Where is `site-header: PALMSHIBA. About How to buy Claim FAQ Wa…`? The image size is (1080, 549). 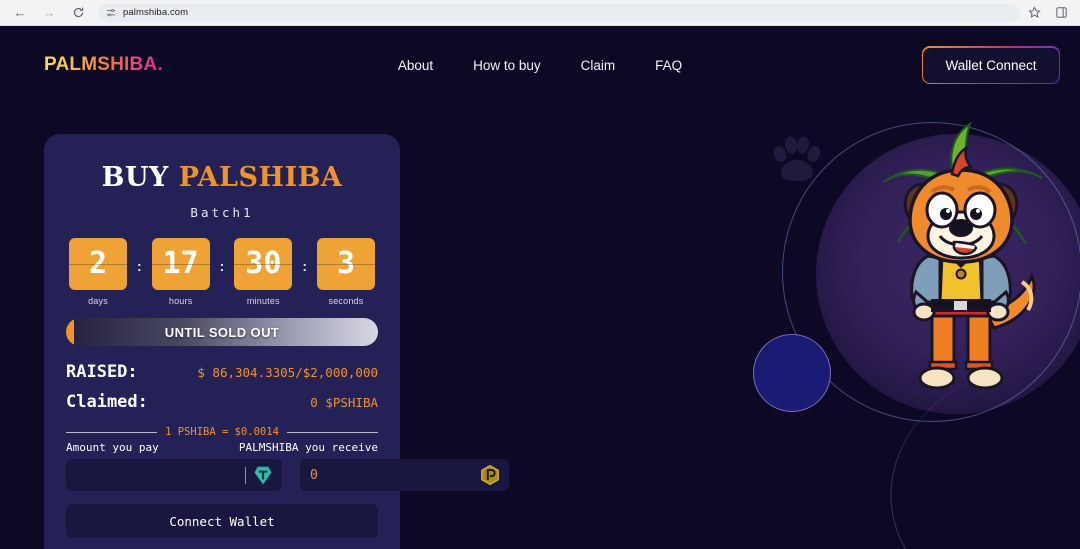 site-header: PALMSHIBA. About How to buy Claim FAQ Wa… is located at coordinates (540, 65).